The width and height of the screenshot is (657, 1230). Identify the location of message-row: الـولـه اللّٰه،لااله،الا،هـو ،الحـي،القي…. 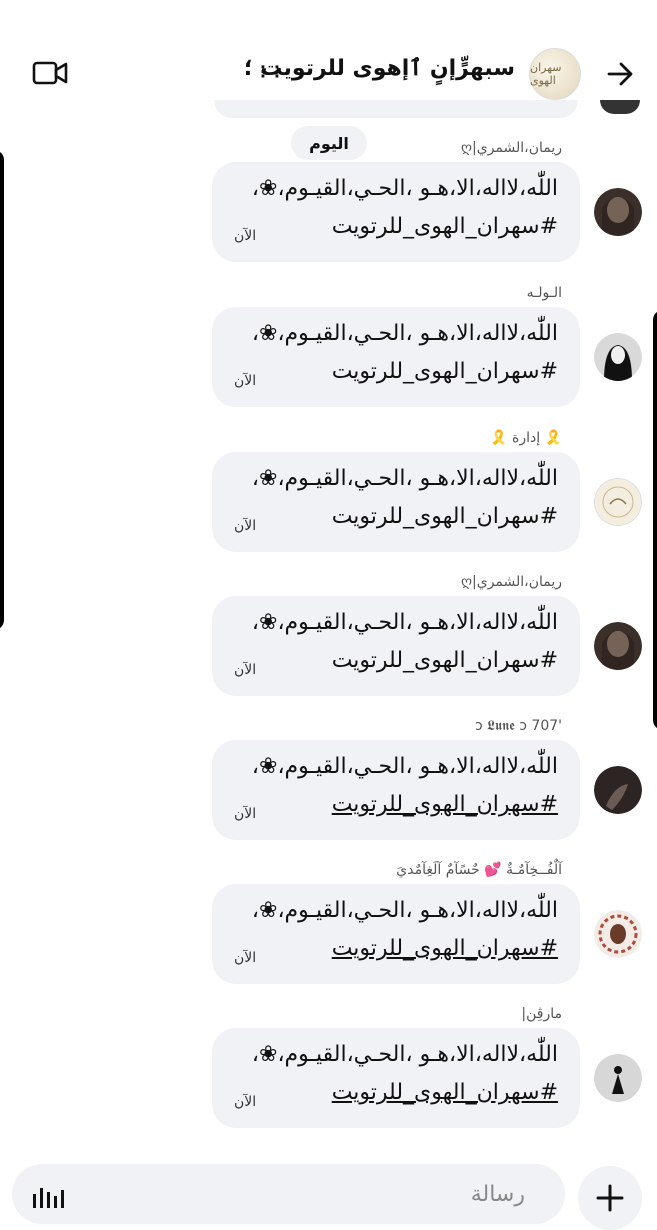
(328, 355).